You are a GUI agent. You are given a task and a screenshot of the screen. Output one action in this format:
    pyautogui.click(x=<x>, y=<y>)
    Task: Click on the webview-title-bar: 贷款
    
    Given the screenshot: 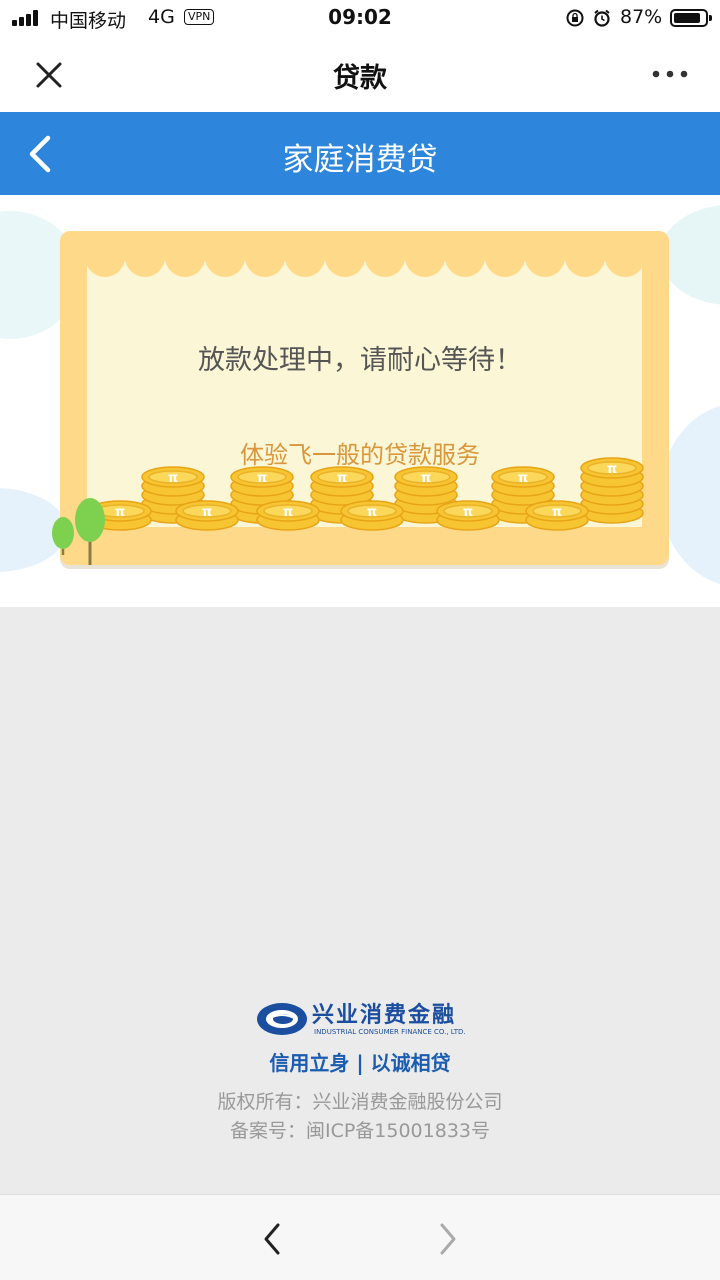 What is the action you would take?
    pyautogui.click(x=360, y=74)
    